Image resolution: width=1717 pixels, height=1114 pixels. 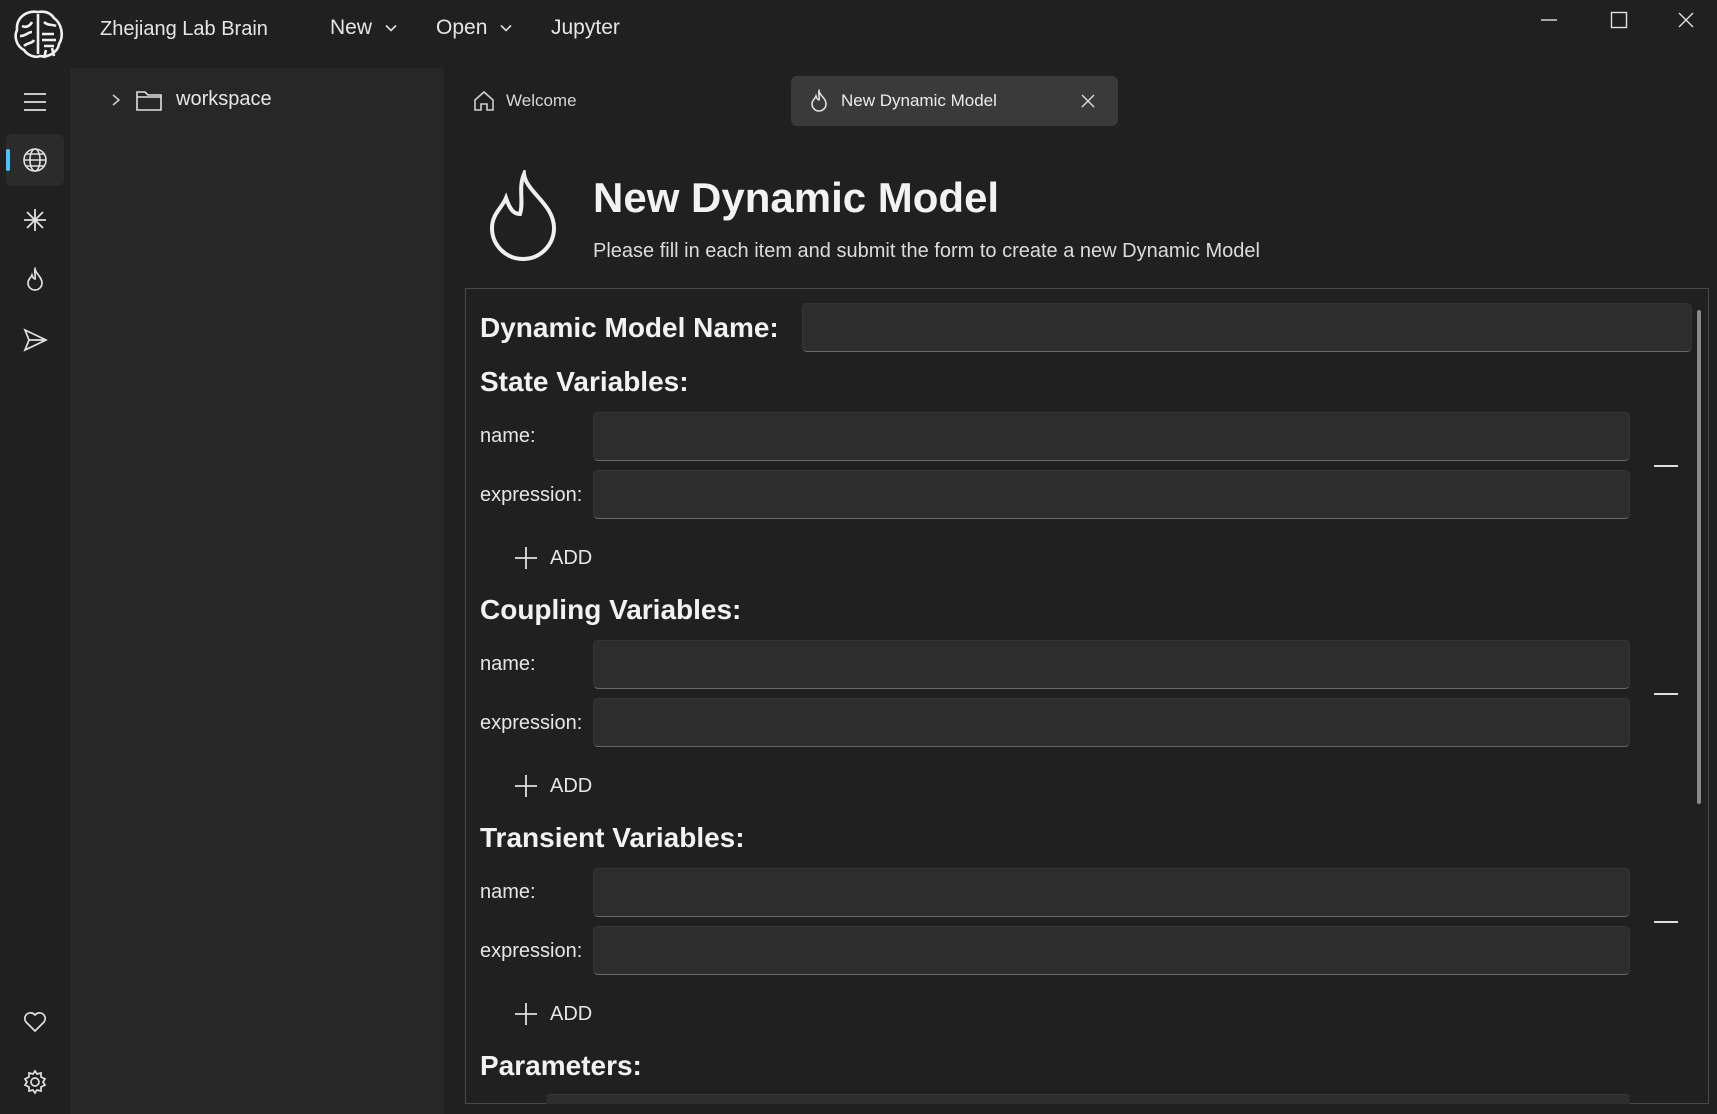 What do you see at coordinates (584, 381) in the screenshot?
I see `section-title-state-variables: State Variables:` at bounding box center [584, 381].